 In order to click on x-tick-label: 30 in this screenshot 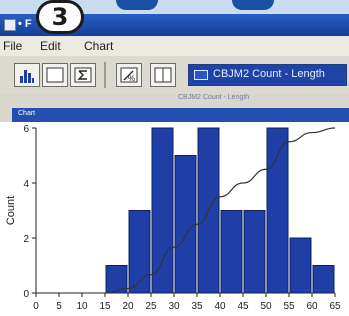, I will do `click(174, 306)`.